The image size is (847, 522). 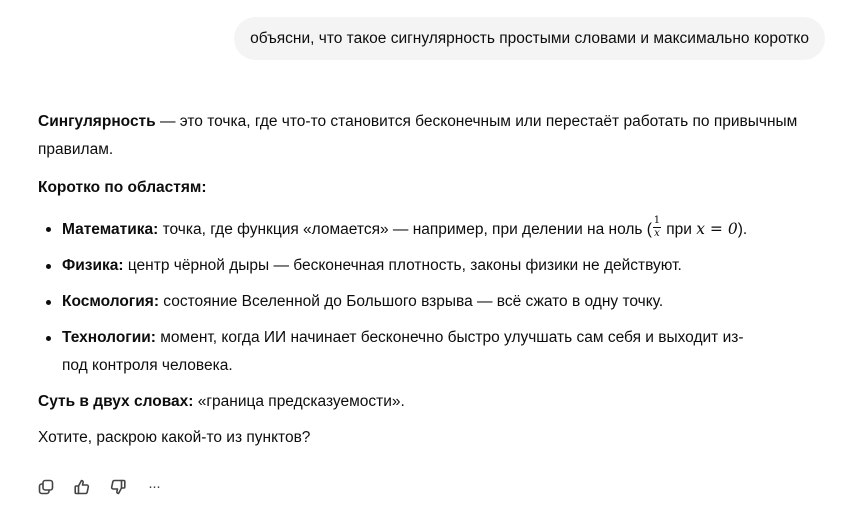 What do you see at coordinates (116, 401) in the screenshot?
I see `summary-term: Суть в двух словах:` at bounding box center [116, 401].